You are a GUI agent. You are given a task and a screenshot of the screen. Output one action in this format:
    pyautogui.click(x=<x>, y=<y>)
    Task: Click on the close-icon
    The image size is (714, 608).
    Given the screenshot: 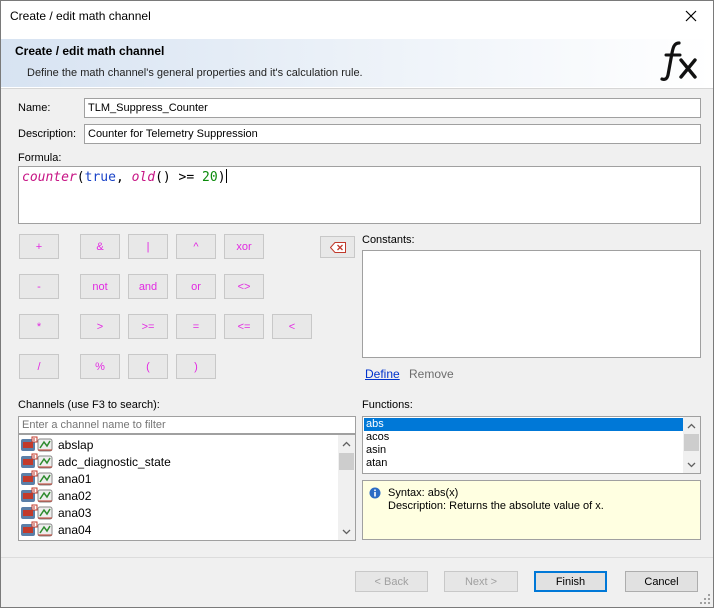 What is the action you would take?
    pyautogui.click(x=691, y=16)
    